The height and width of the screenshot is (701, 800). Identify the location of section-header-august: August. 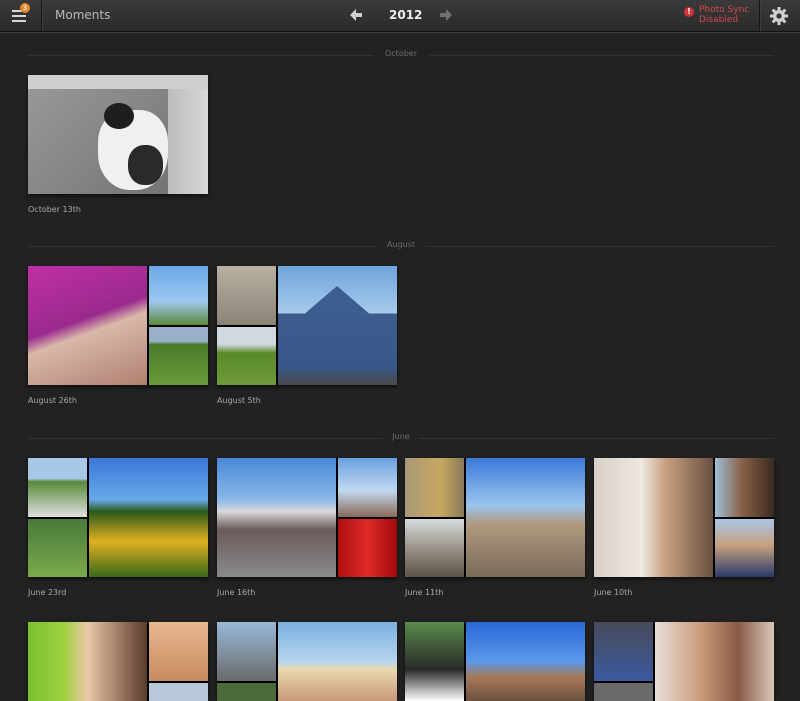
(401, 246).